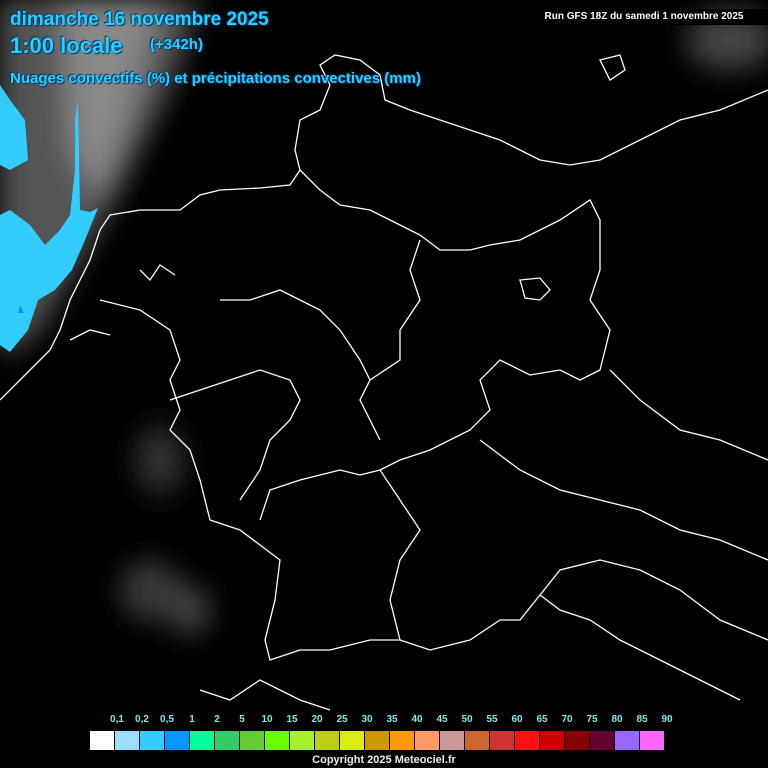 Image resolution: width=768 pixels, height=768 pixels. Describe the element at coordinates (567, 719) in the screenshot. I see `legend-label: 70` at that location.